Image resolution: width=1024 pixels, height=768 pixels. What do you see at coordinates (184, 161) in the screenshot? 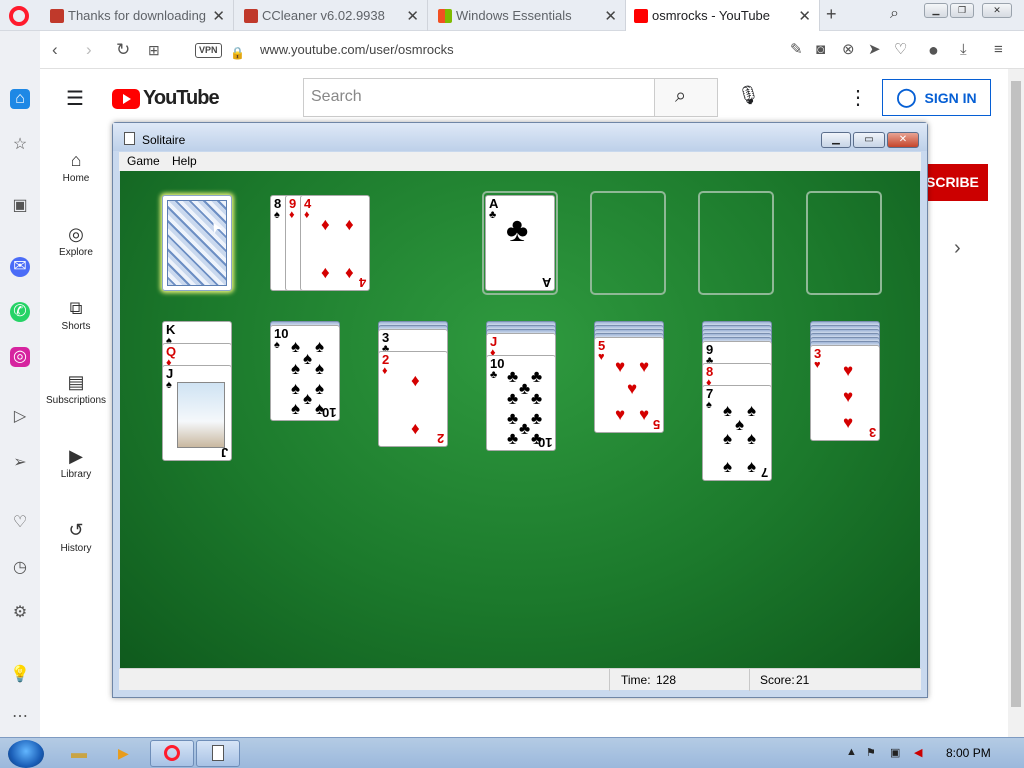
I see `menu-help: Help` at bounding box center [184, 161].